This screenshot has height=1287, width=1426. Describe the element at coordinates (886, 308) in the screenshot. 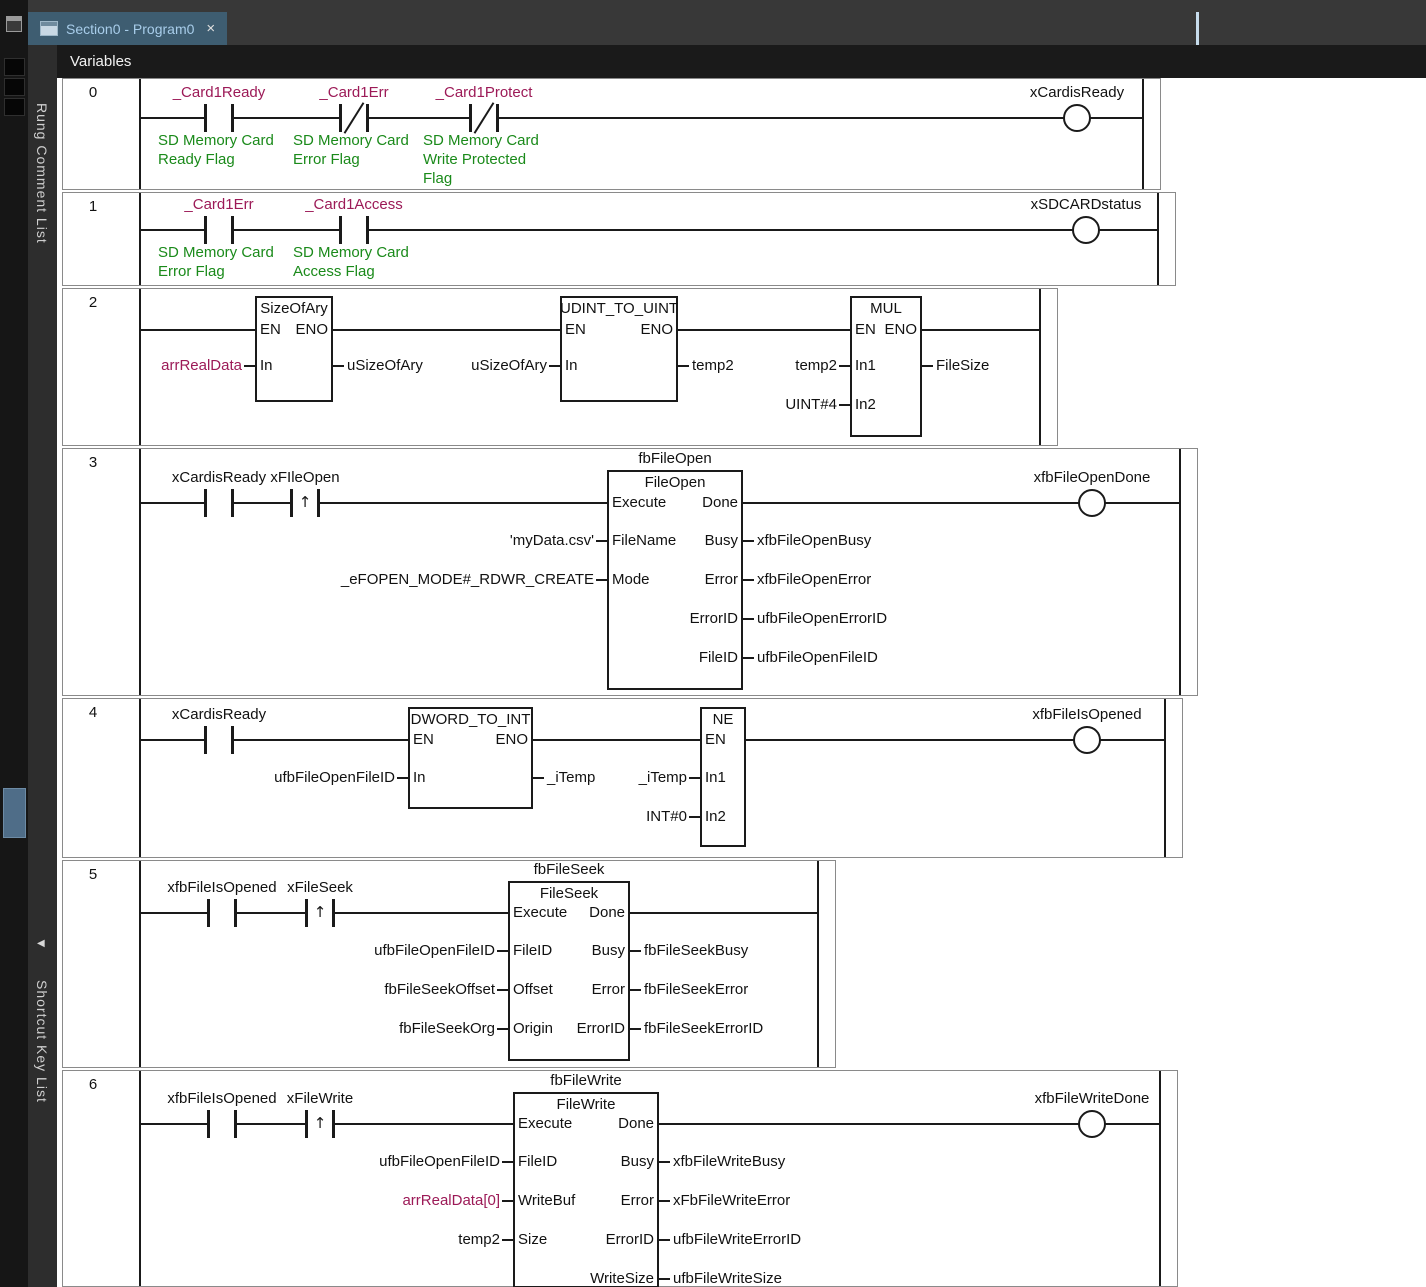

I see `fb-title: MUL` at that location.